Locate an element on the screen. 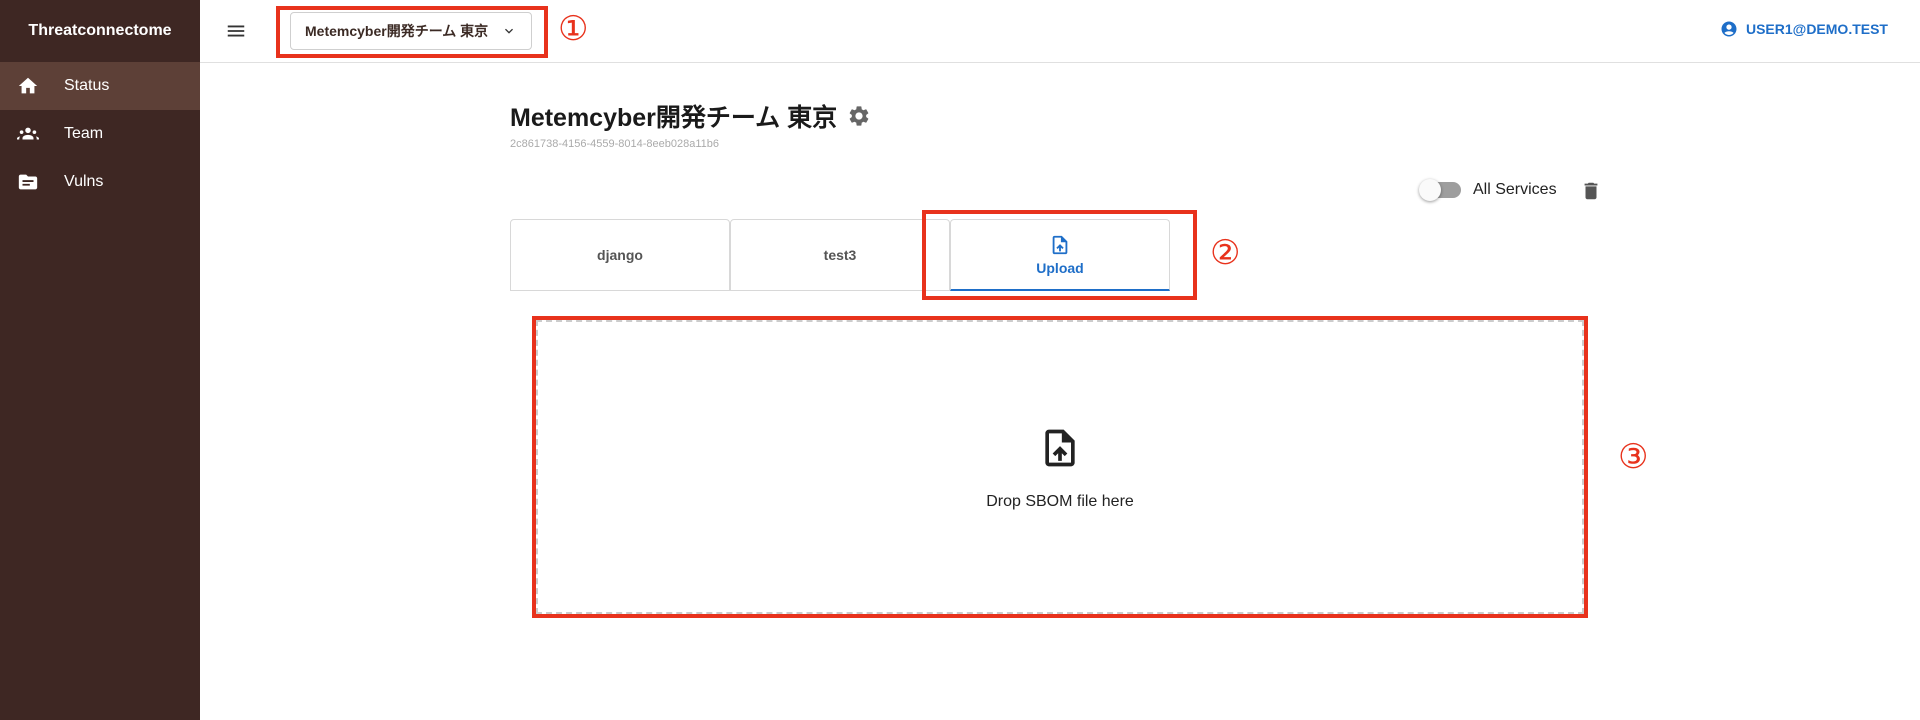  tab-label: django is located at coordinates (620, 255).